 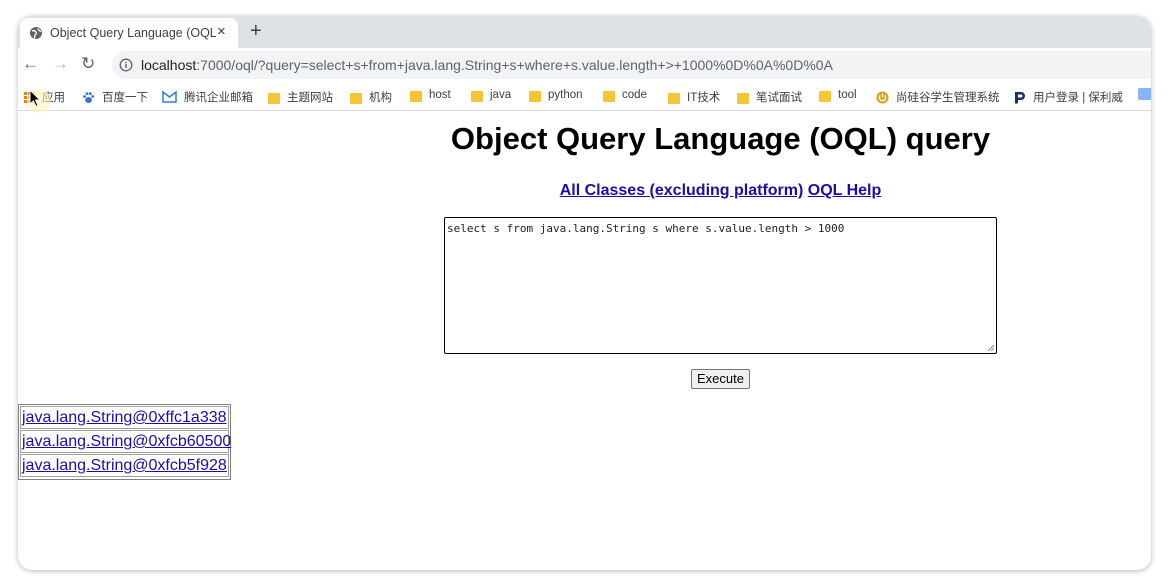 I want to click on table-row: java.lang.String@0xfcb5f928, so click(x=124, y=465).